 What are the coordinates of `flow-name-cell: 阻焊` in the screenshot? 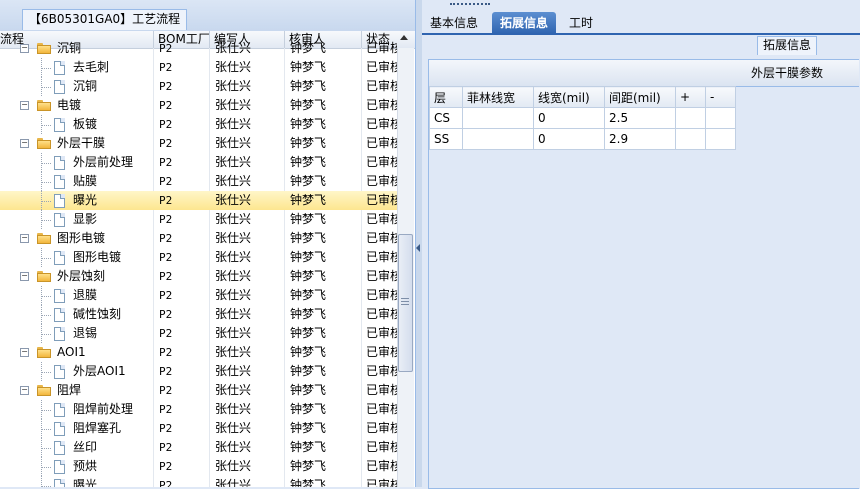 It's located at (69, 390).